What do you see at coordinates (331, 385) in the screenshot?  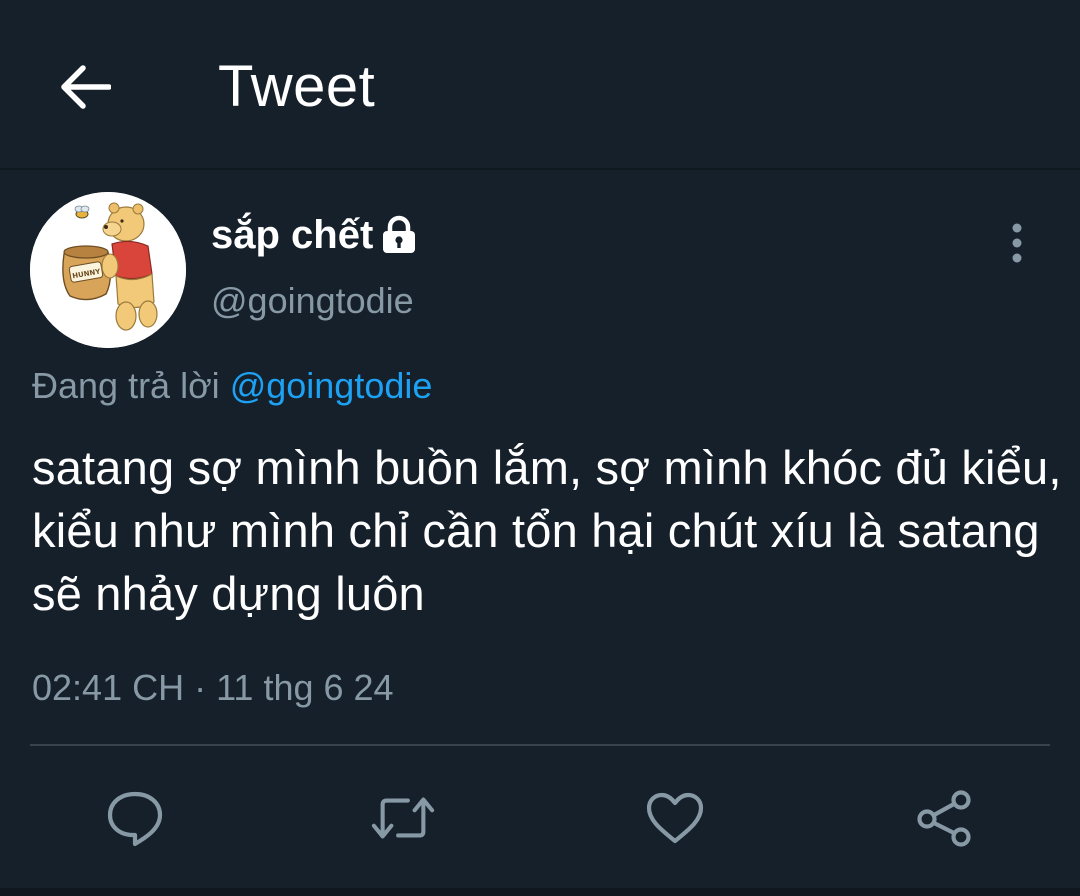 I see `replying-to-mention: @goingtodie` at bounding box center [331, 385].